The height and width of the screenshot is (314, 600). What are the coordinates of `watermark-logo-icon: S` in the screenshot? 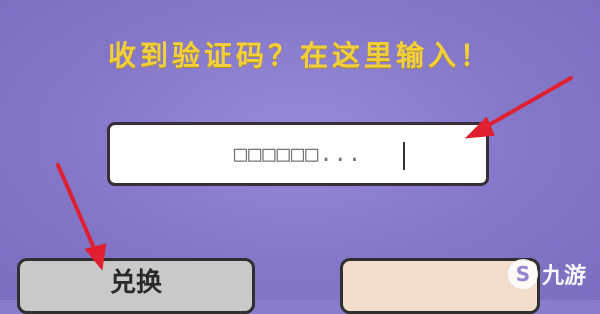 It's located at (523, 274).